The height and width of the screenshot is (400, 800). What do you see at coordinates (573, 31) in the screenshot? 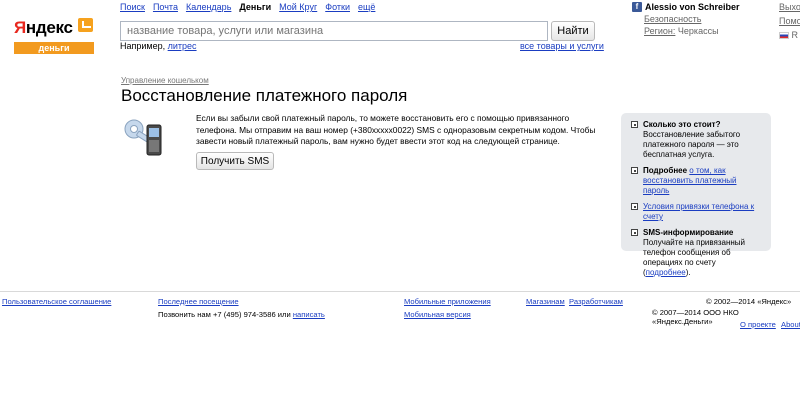
I see `search-button: Найти` at bounding box center [573, 31].